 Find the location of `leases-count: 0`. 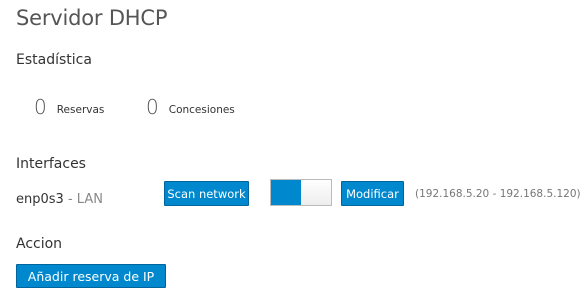

leases-count: 0 is located at coordinates (152, 107).